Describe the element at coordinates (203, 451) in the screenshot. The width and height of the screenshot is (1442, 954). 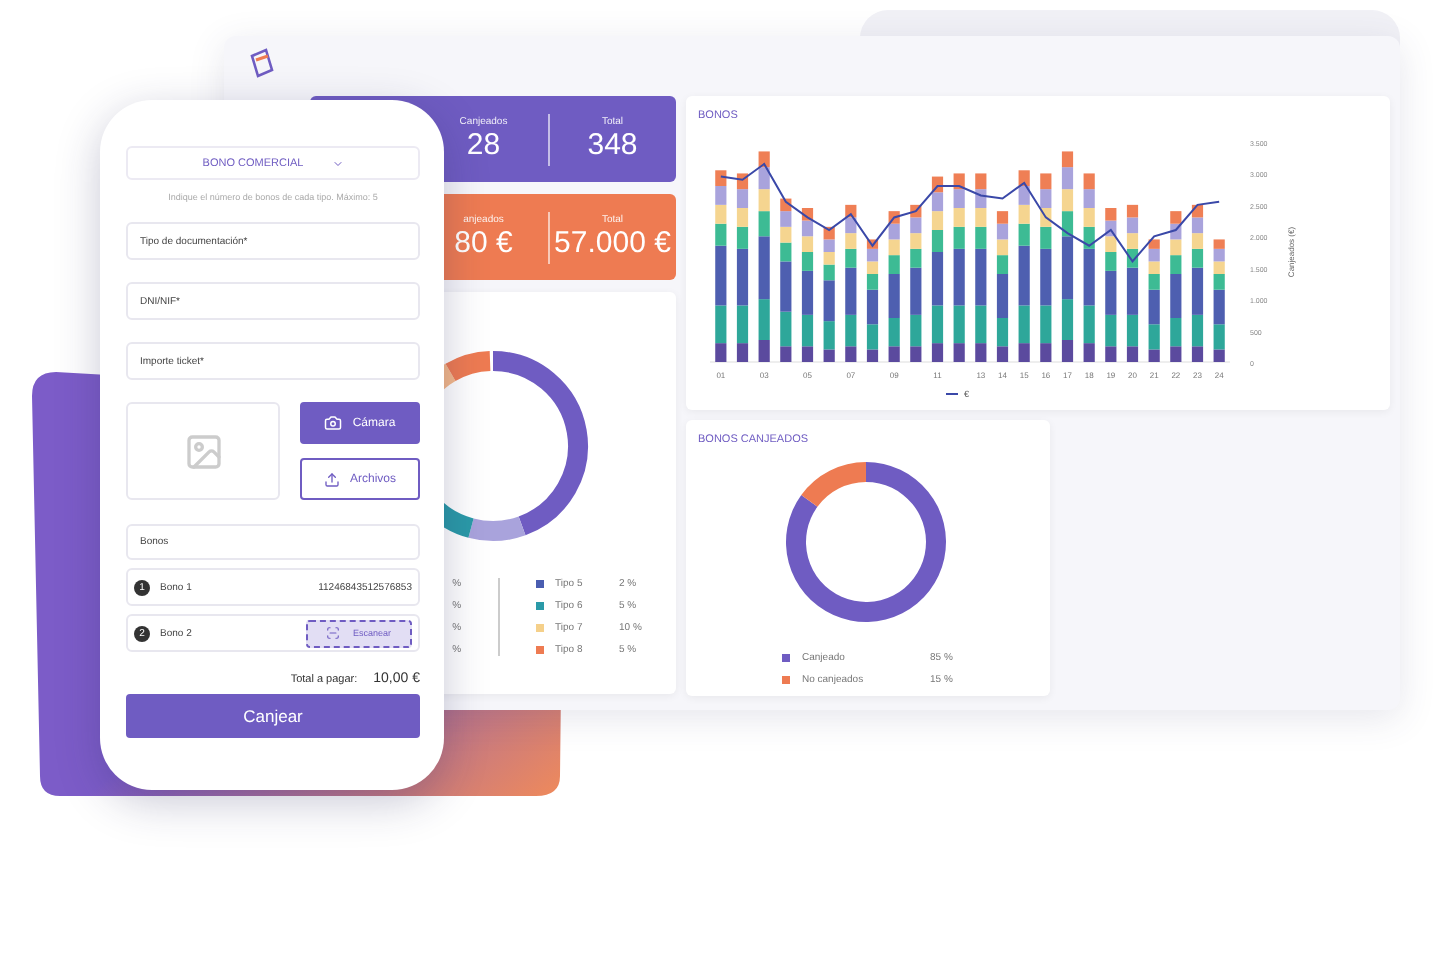
I see `image-icon` at that location.